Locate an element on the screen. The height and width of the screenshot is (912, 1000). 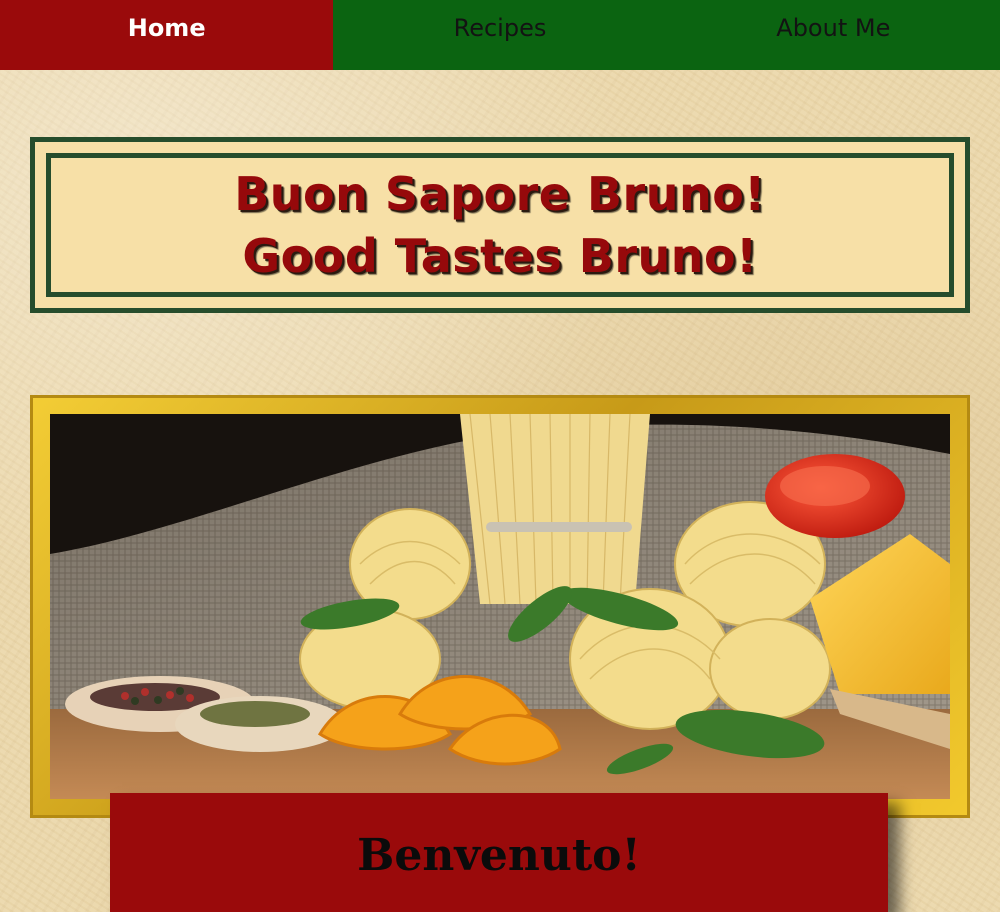
title-banner-inner: Buon Sapore Bruno! Good Tastes Bruno! is located at coordinates (500, 225).